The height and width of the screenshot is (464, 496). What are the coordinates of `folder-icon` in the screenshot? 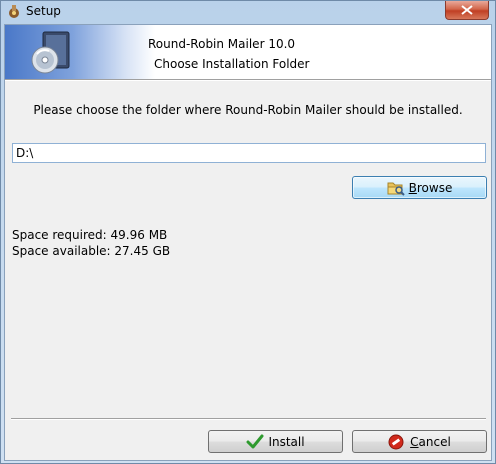 It's located at (396, 189).